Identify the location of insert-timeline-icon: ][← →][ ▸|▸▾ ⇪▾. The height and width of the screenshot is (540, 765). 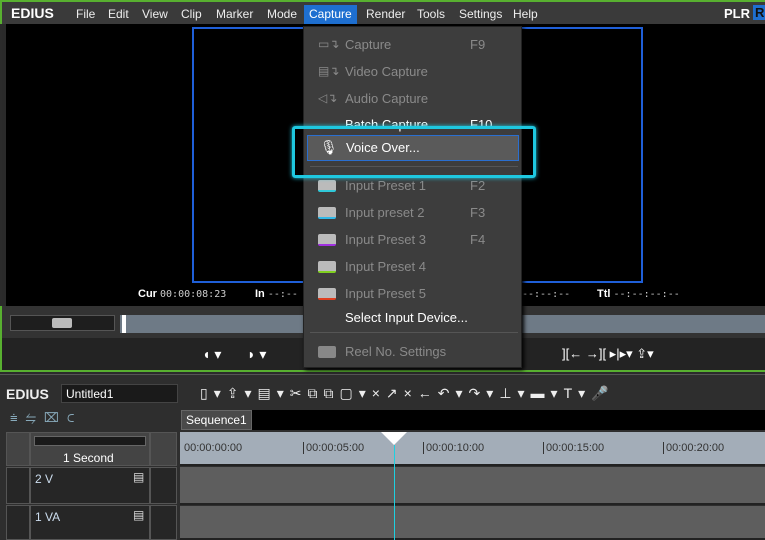
(608, 354).